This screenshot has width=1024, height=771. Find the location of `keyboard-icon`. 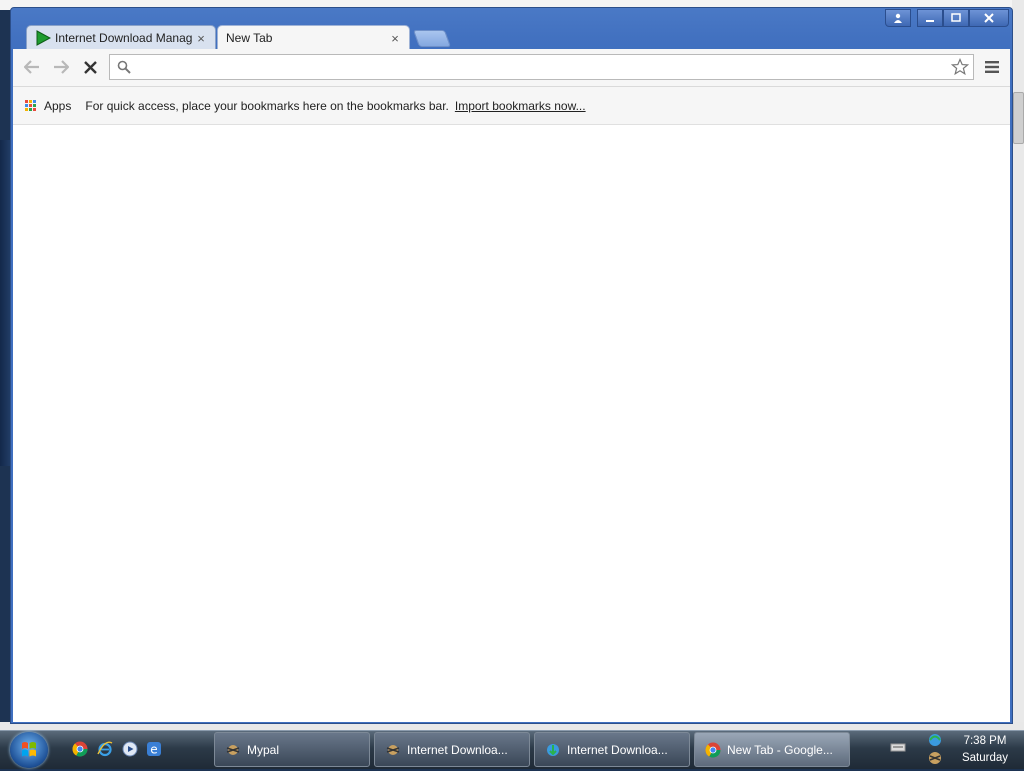

keyboard-icon is located at coordinates (898, 747).